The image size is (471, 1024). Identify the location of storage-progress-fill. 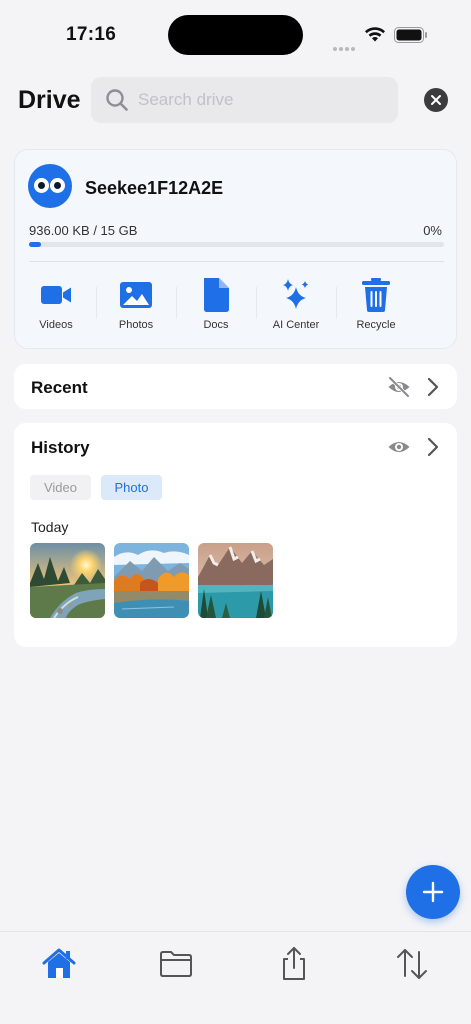
(35, 244).